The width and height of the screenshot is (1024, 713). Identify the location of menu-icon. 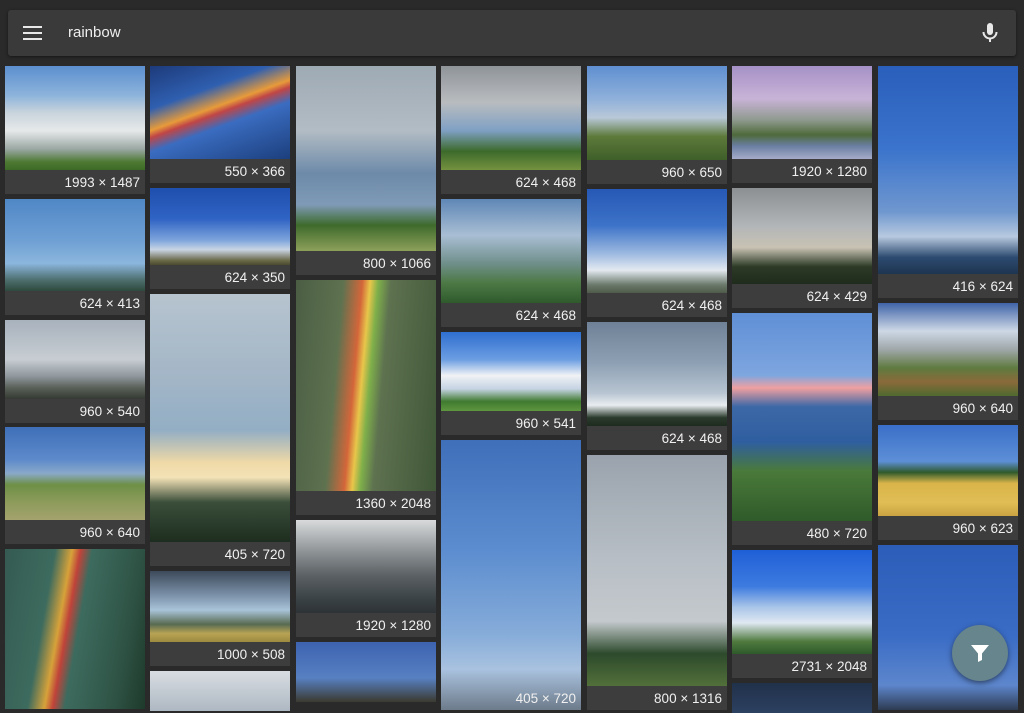
(33, 33).